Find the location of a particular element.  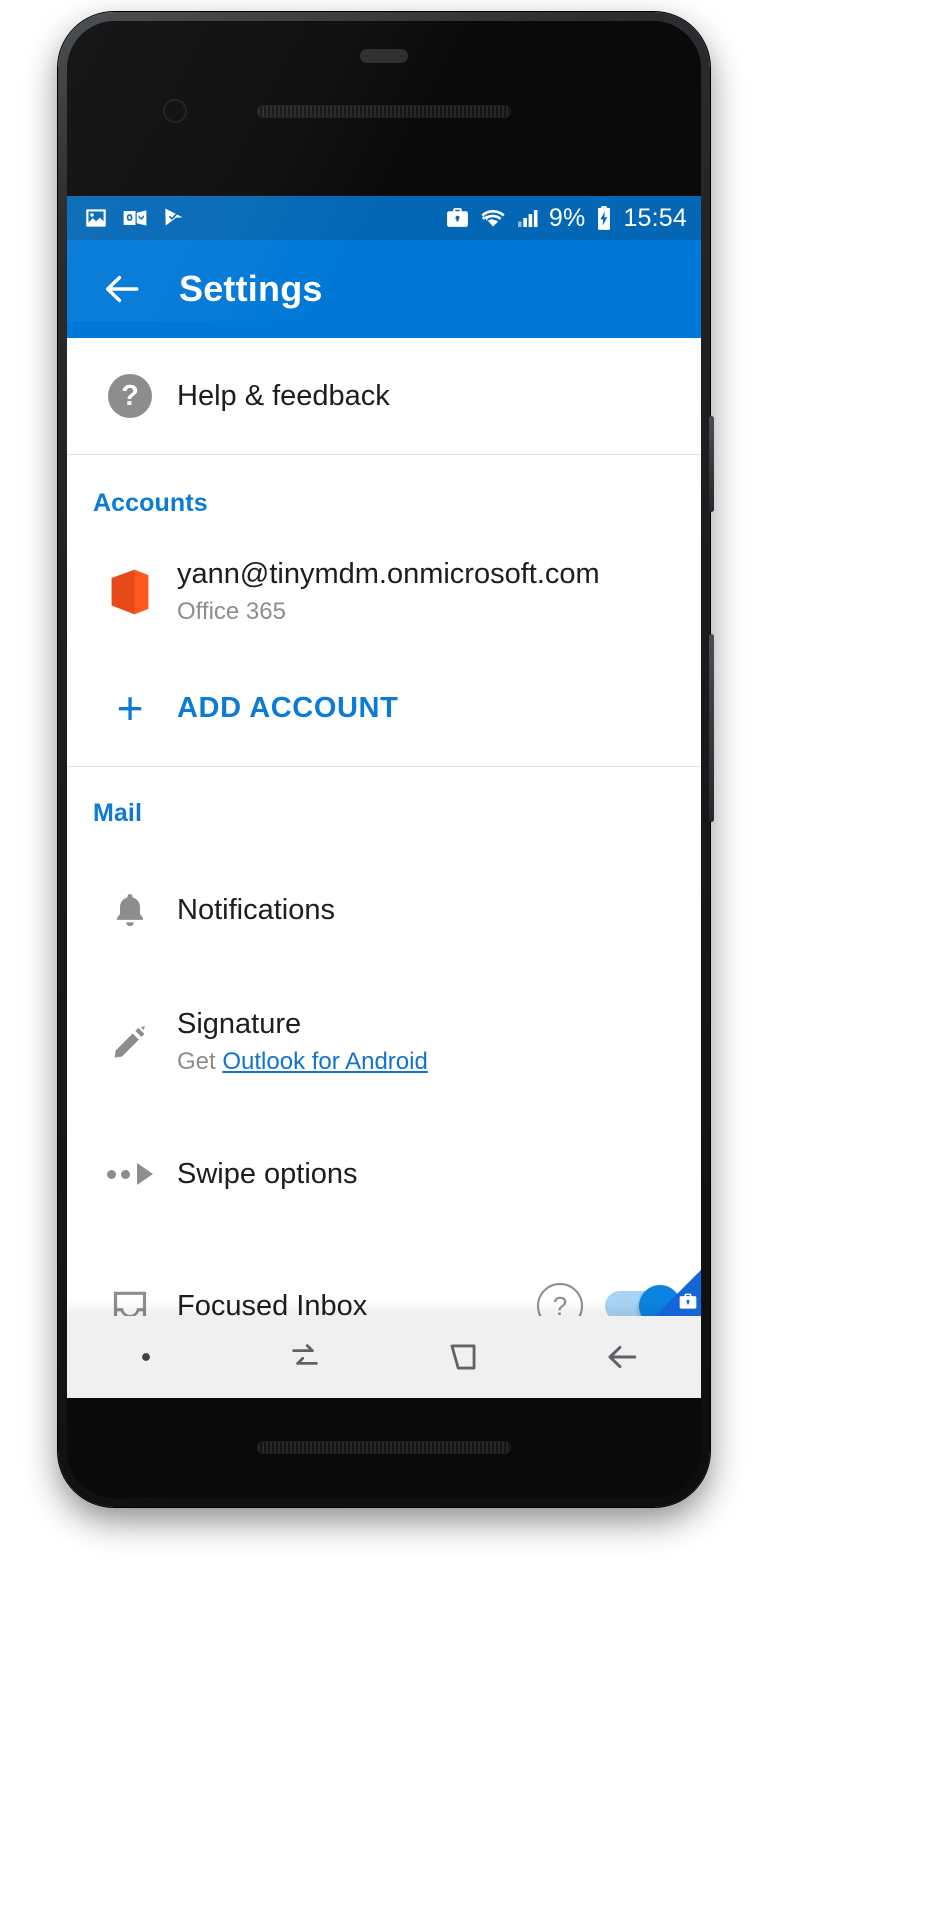

bottom-bezel is located at coordinates (384, 1448).